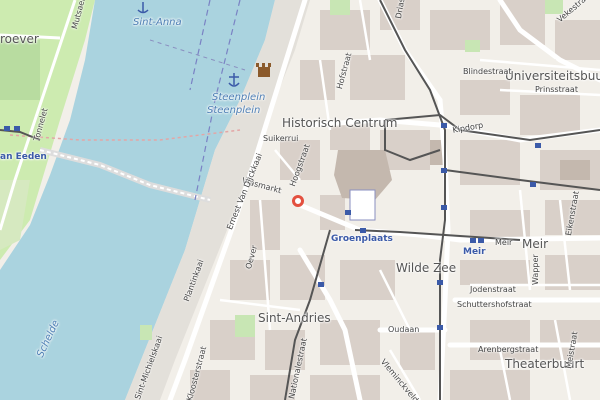 This screenshot has height=400, width=600. What do you see at coordinates (474, 252) in the screenshot?
I see `label-meir-station: Meir` at bounding box center [474, 252].